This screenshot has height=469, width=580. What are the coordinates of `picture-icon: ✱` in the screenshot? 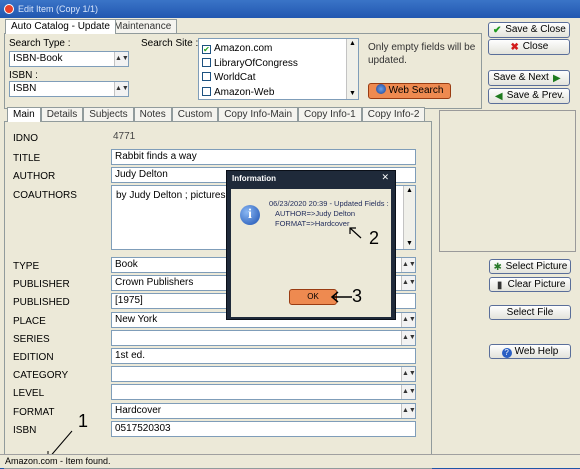 It's located at (497, 267).